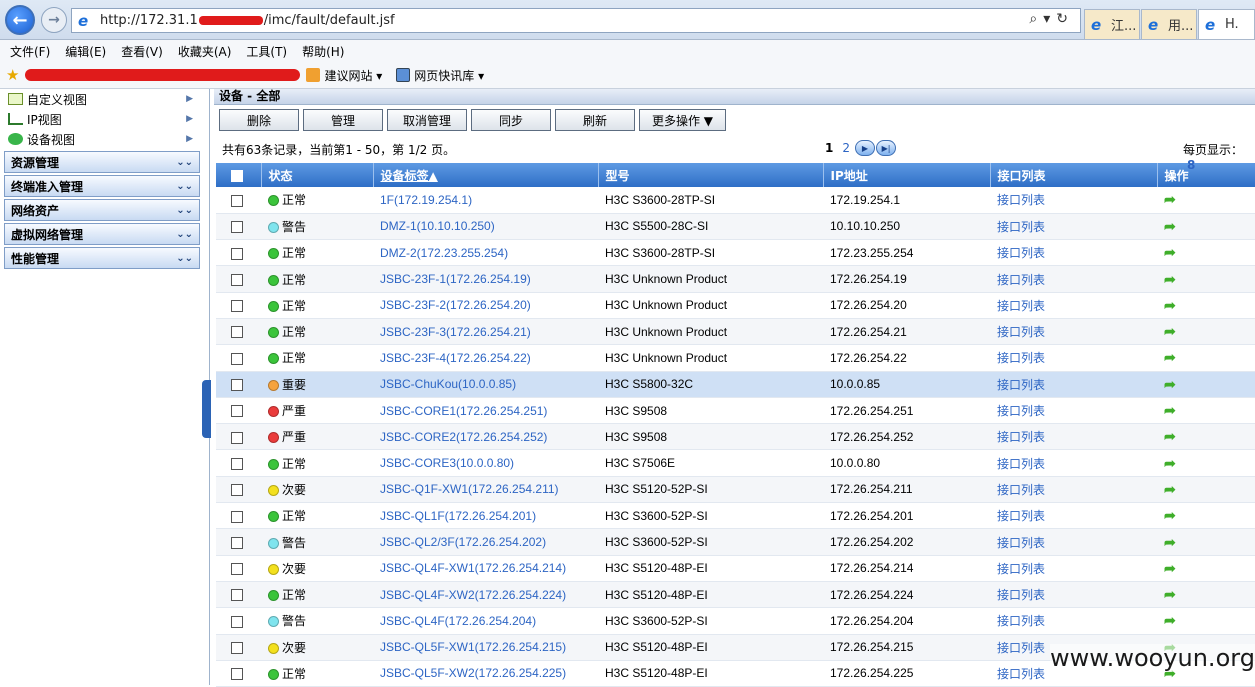  Describe the element at coordinates (426, 200) in the screenshot. I see `device-label-link: 1F(172.19.254.1)` at that location.